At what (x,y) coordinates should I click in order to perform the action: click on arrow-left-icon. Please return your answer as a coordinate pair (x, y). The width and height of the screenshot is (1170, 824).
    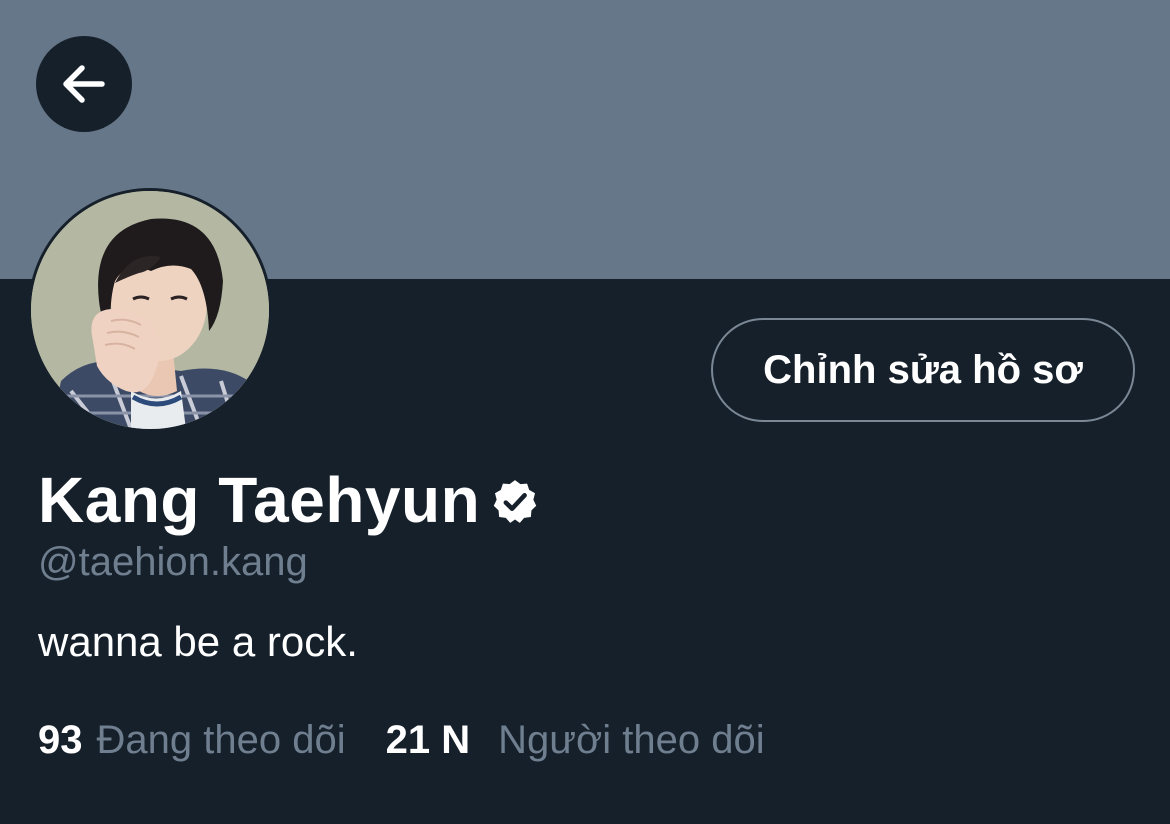
    Looking at the image, I should click on (84, 84).